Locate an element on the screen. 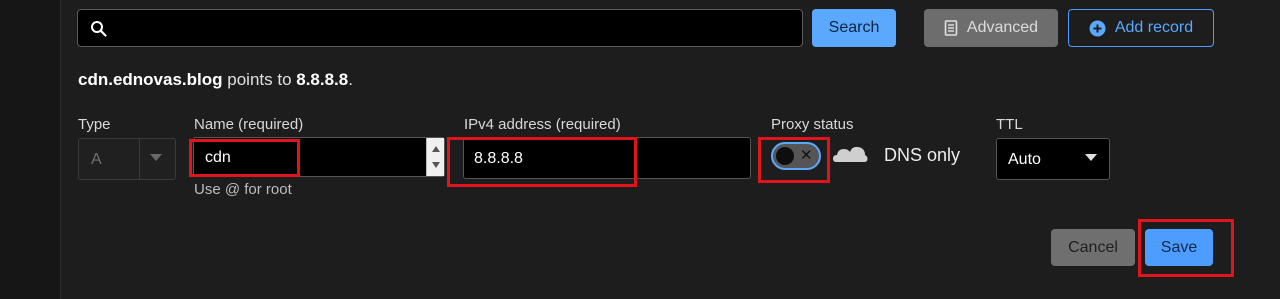  save-button-label: Save is located at coordinates (1179, 247).